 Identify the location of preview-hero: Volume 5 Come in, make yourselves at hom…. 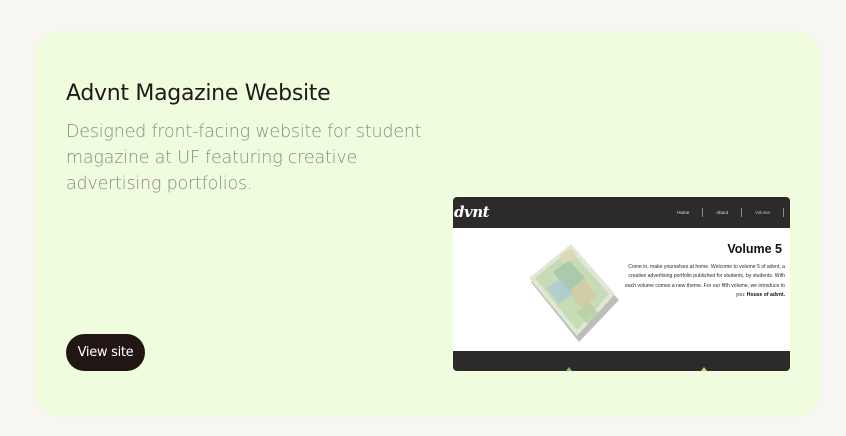
(621, 289).